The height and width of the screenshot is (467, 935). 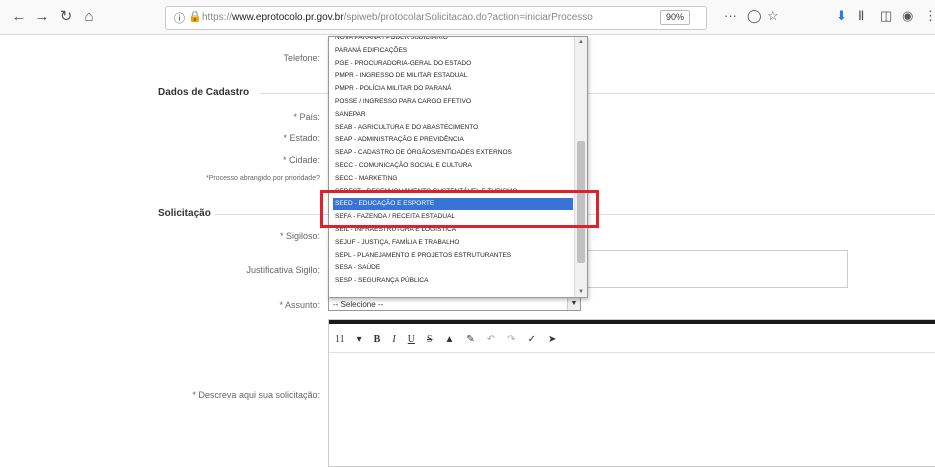 I want to click on section-dados-cadastro: Dados de Cadastro, so click(x=204, y=92).